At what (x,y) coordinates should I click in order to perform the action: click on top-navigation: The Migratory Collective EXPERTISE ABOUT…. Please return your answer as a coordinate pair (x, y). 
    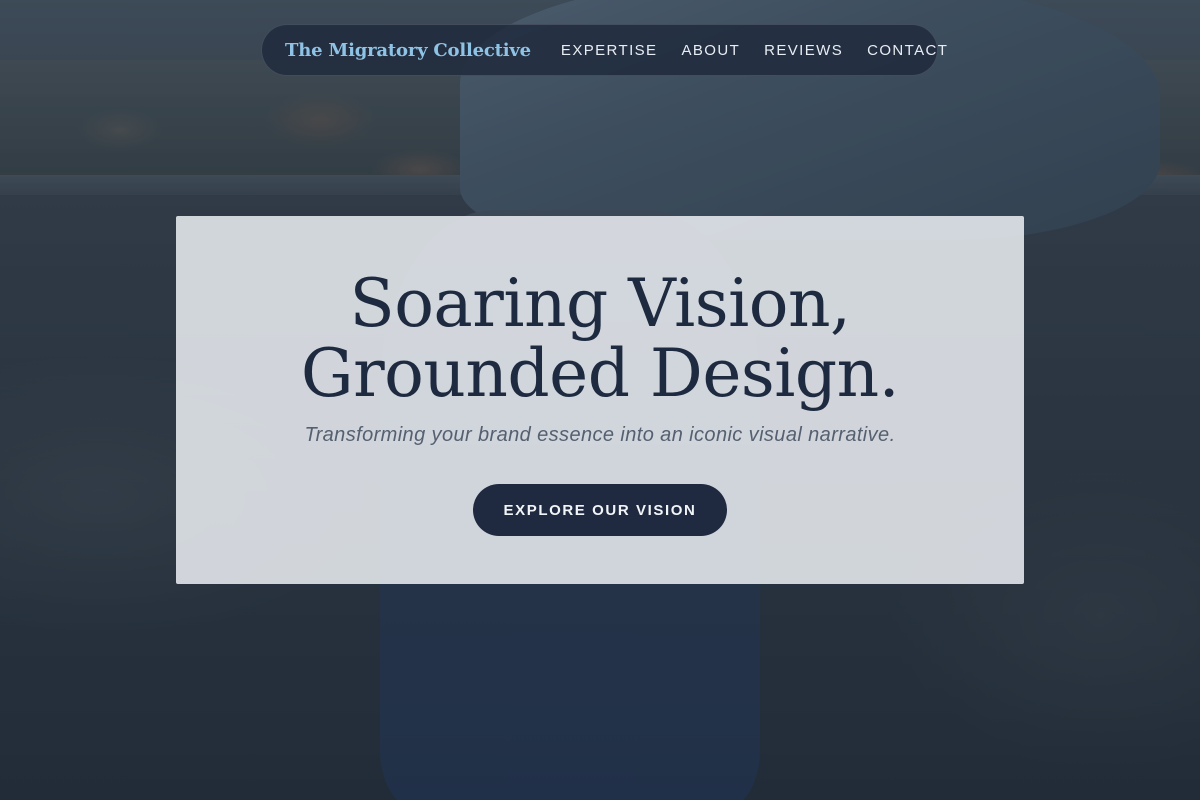
    Looking at the image, I should click on (604, 50).